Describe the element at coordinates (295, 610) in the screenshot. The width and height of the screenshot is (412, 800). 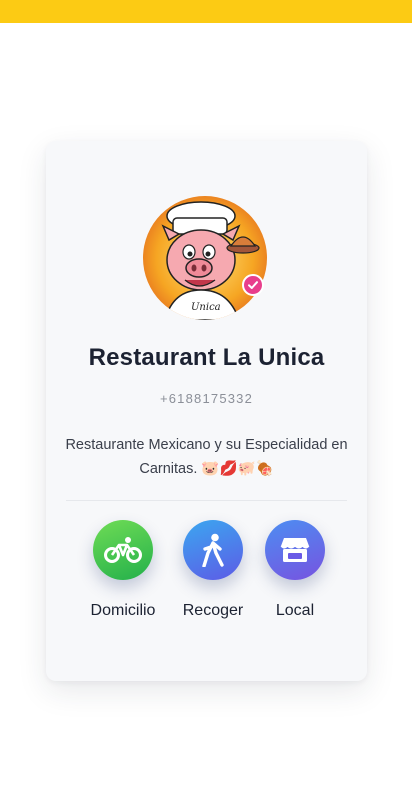
I see `dine-in-label: Local` at that location.